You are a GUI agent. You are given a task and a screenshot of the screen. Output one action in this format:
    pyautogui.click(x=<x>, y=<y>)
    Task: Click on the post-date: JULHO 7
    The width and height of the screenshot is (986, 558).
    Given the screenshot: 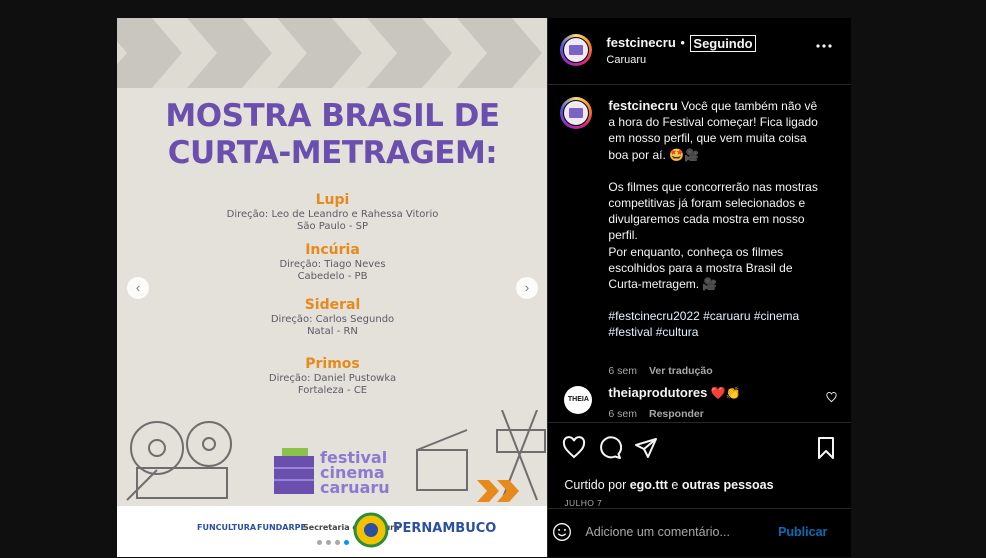 What is the action you would take?
    pyautogui.click(x=583, y=503)
    